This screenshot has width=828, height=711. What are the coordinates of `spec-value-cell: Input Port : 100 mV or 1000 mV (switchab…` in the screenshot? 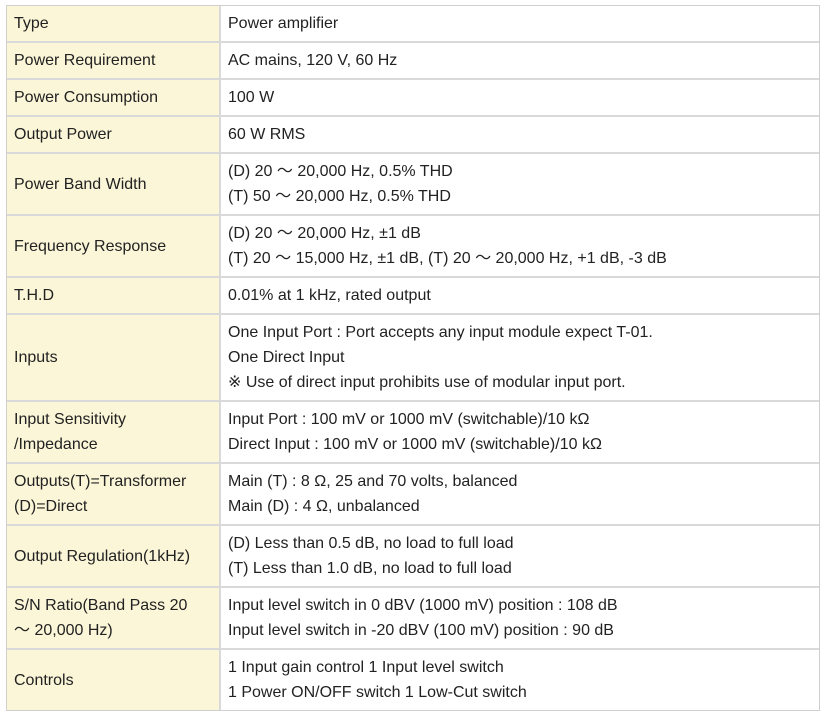 It's located at (520, 433).